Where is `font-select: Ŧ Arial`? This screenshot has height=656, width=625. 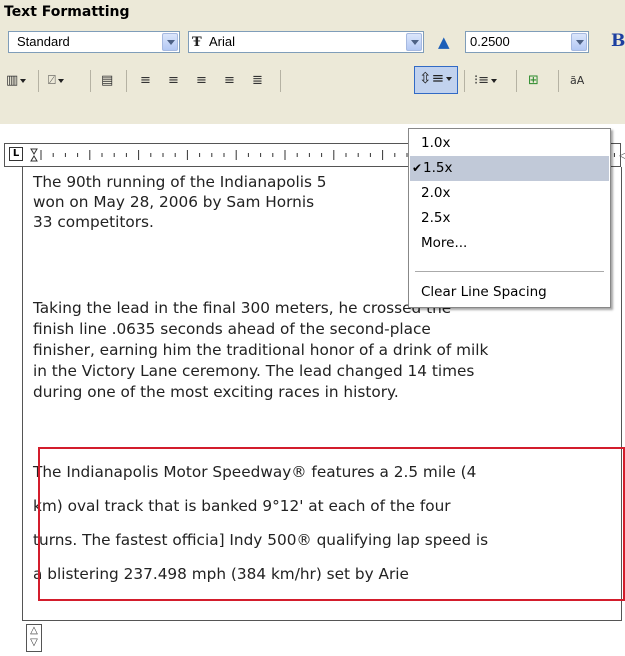 font-select: Ŧ Arial is located at coordinates (306, 42).